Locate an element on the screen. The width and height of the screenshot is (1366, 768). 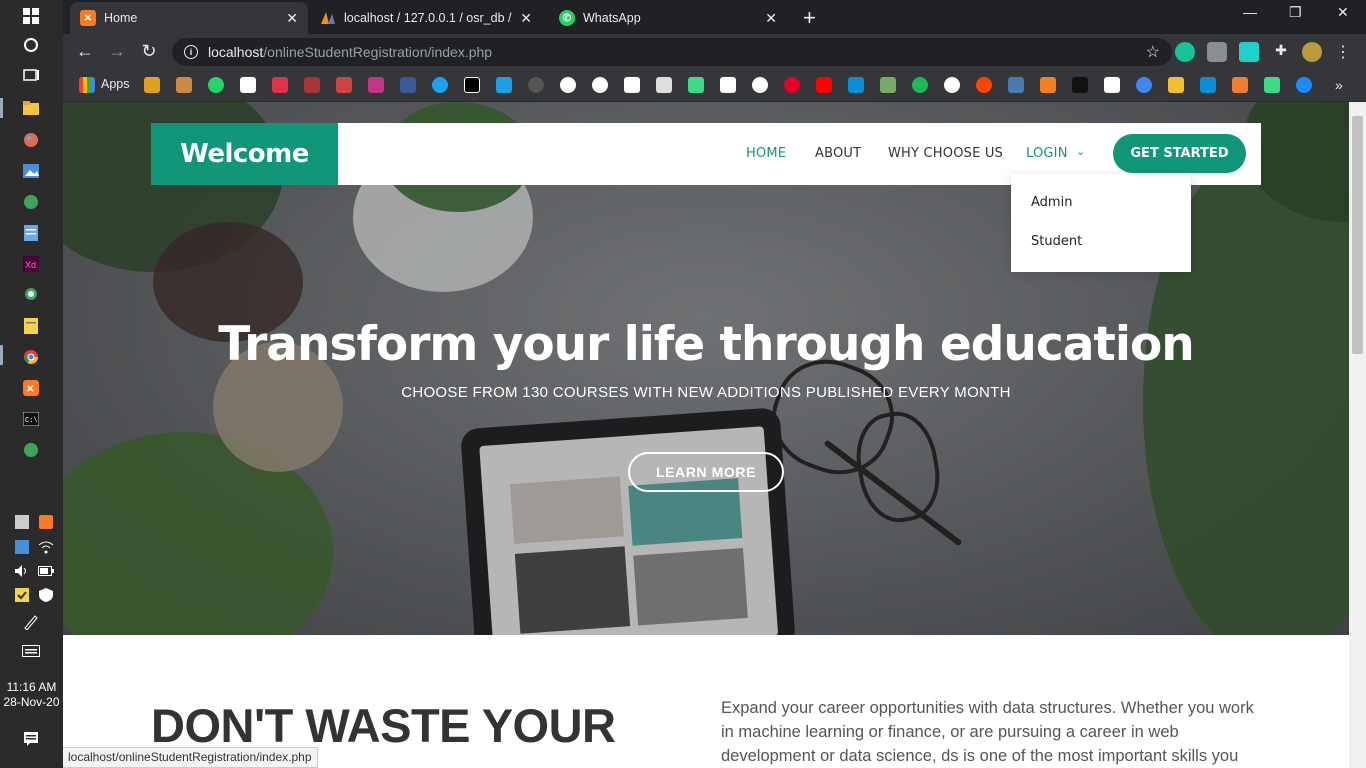
reddit-bookmark-icon is located at coordinates (984, 85).